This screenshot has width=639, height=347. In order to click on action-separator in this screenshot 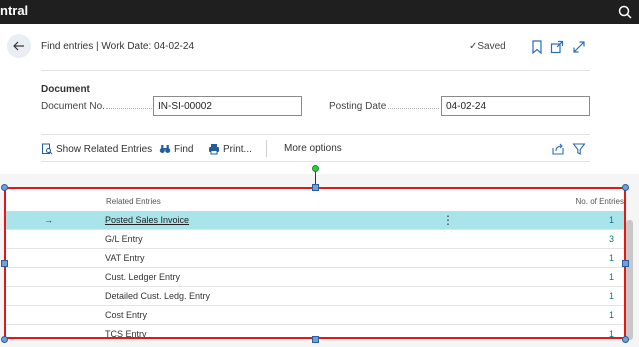, I will do `click(266, 148)`.